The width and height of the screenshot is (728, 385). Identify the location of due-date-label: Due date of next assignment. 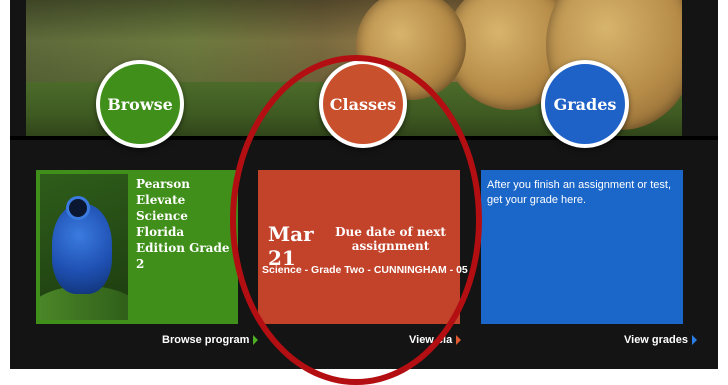
(390, 239).